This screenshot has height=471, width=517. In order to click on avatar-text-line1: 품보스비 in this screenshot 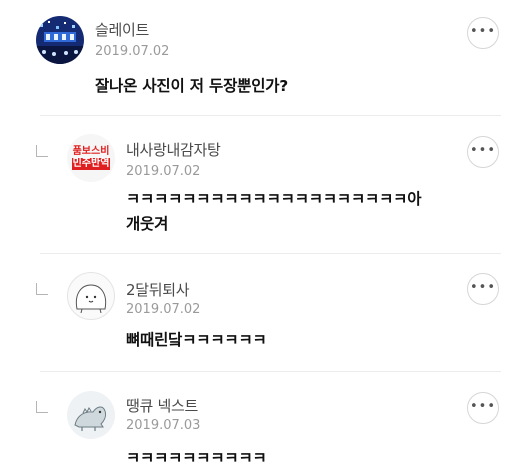, I will do `click(91, 151)`.